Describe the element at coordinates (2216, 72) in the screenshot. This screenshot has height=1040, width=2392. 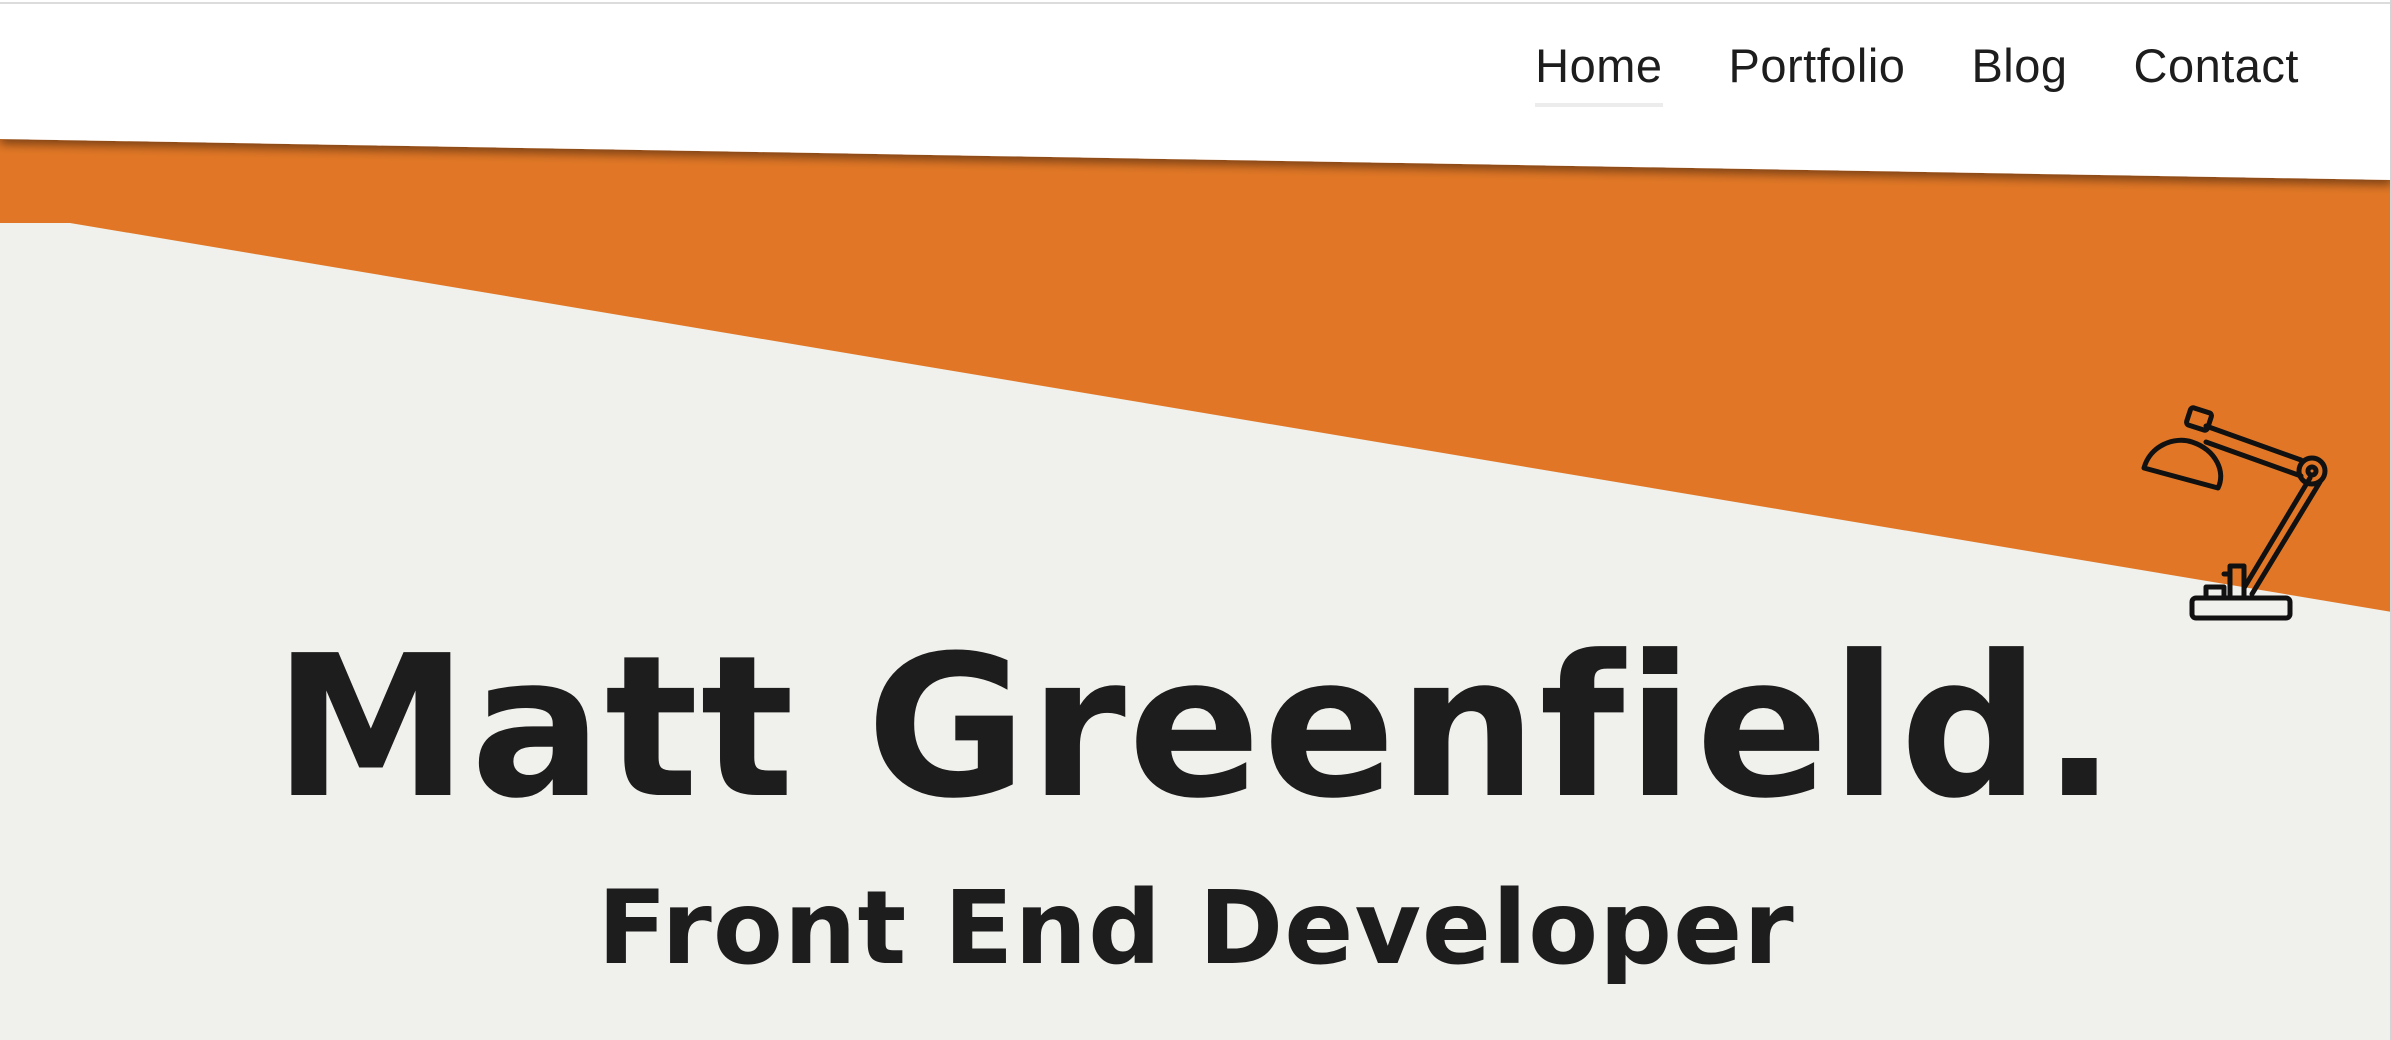
I see `nav-contact-link: Contact` at that location.